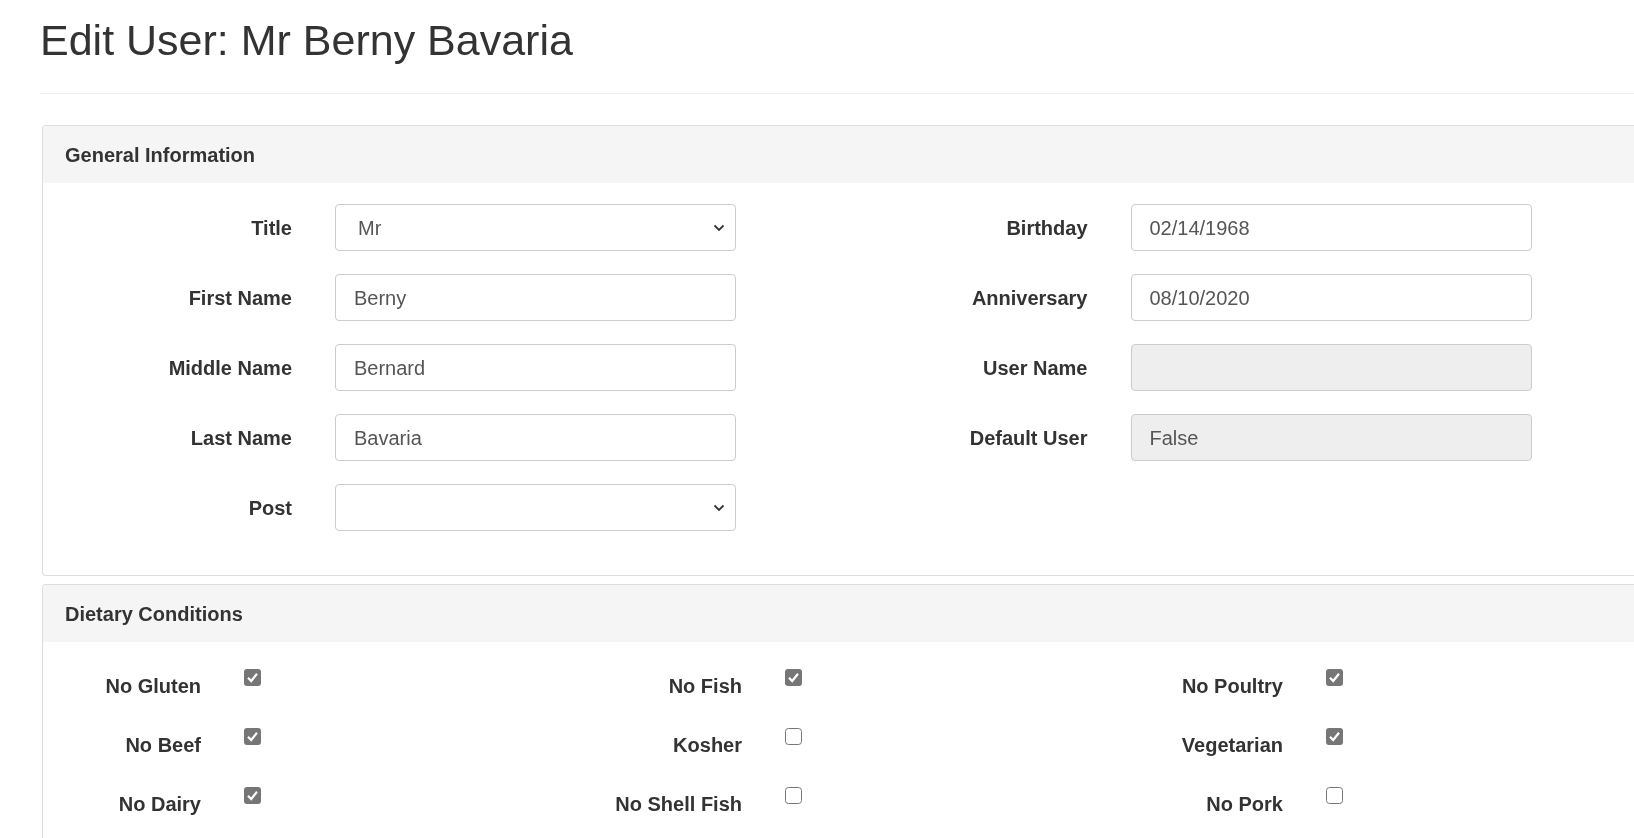  What do you see at coordinates (160, 155) in the screenshot?
I see `panel-title: General Information` at bounding box center [160, 155].